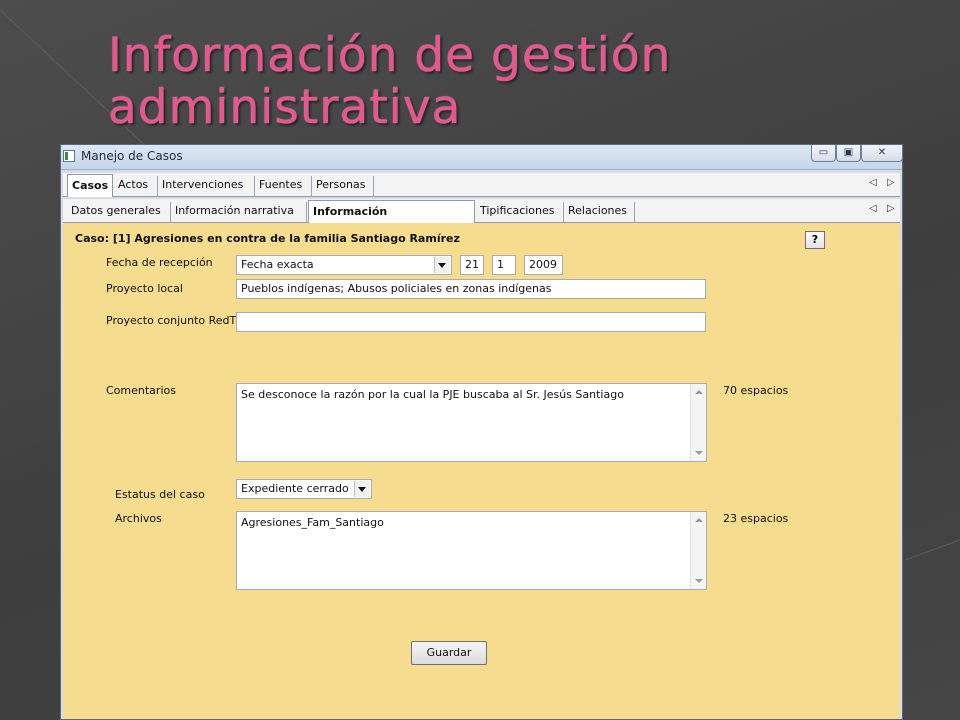  Describe the element at coordinates (815, 240) in the screenshot. I see `help-button: ?` at that location.